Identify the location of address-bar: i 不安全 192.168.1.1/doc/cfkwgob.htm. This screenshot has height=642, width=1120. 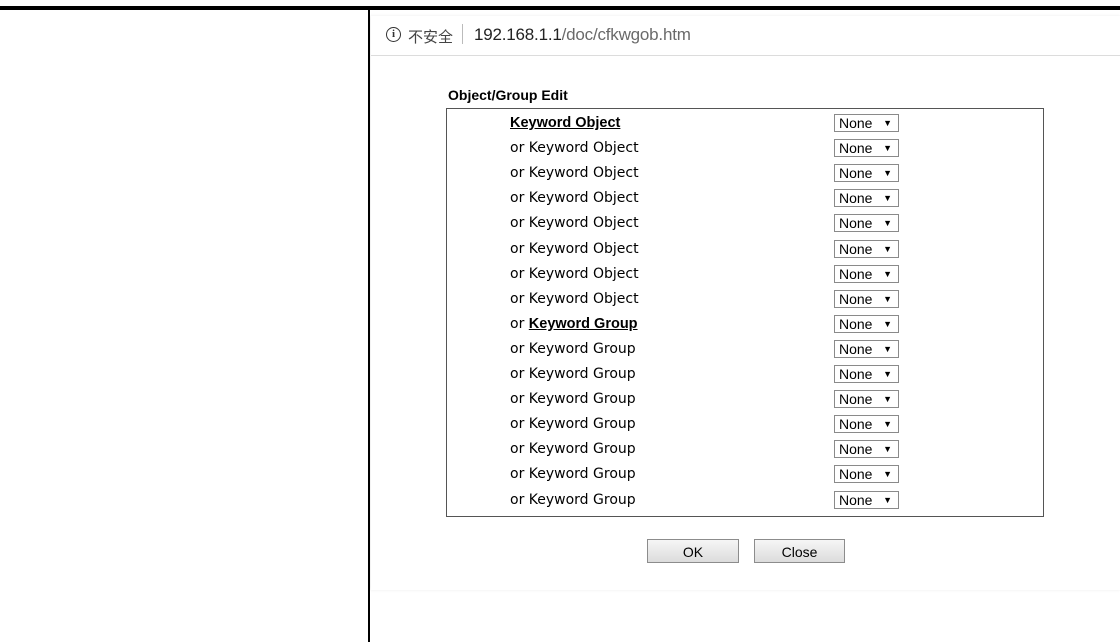
(745, 36).